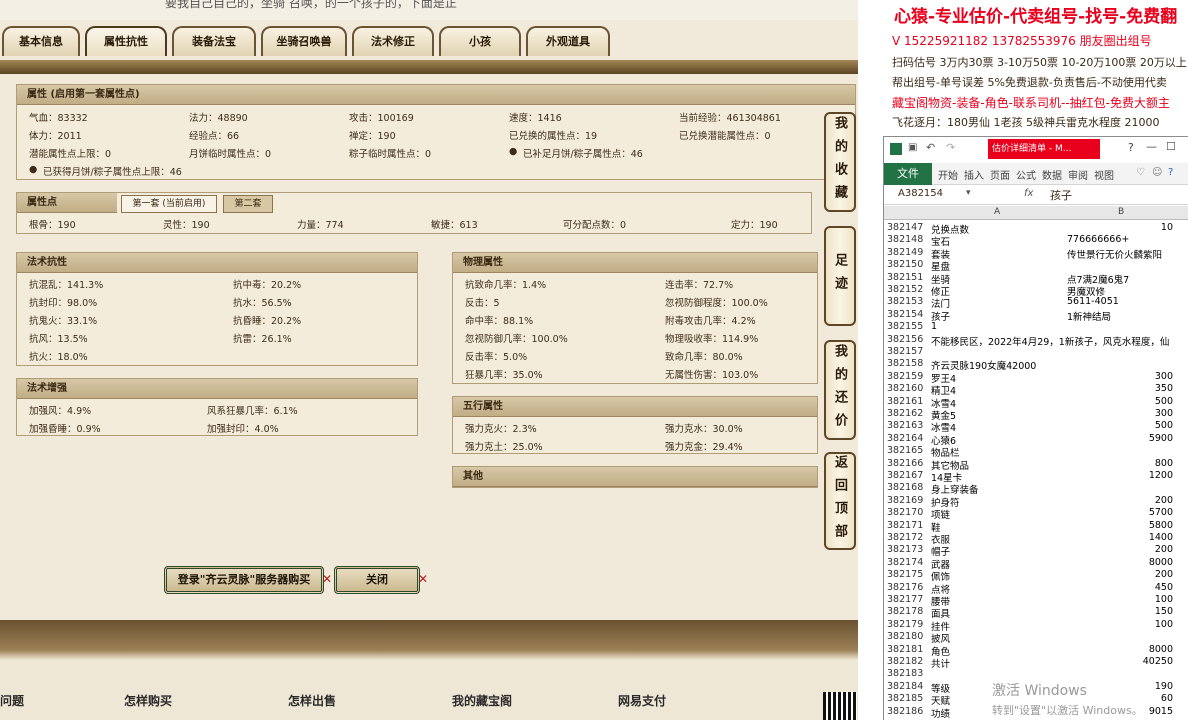 This screenshot has height=720, width=1188. I want to click on sheet-row: 382179 挂件 100, so click(1036, 626).